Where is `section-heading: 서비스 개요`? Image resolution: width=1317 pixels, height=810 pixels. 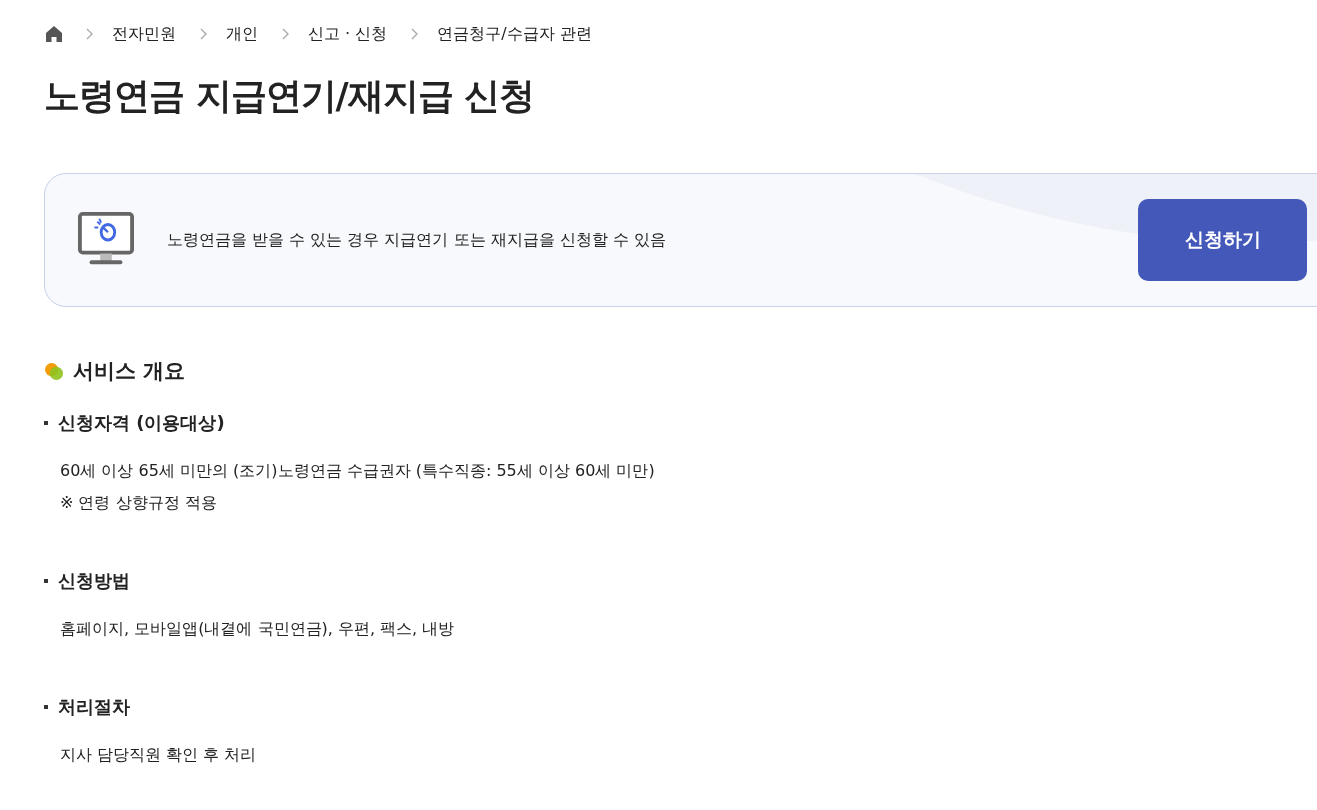 section-heading: 서비스 개요 is located at coordinates (129, 371).